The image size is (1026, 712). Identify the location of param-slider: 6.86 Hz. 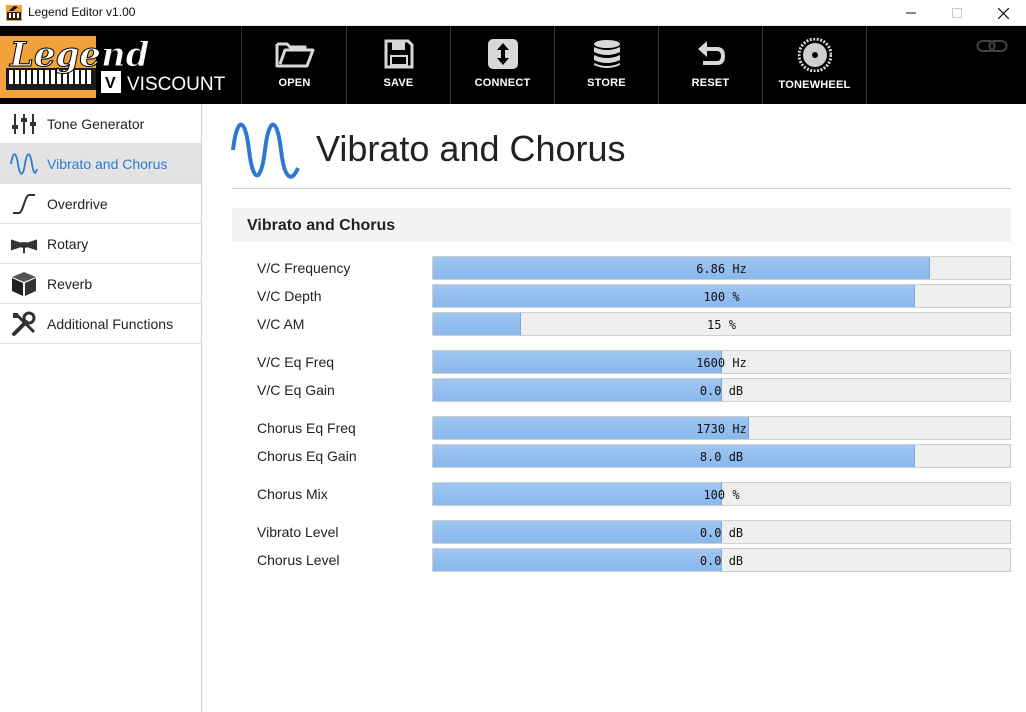
(721, 268).